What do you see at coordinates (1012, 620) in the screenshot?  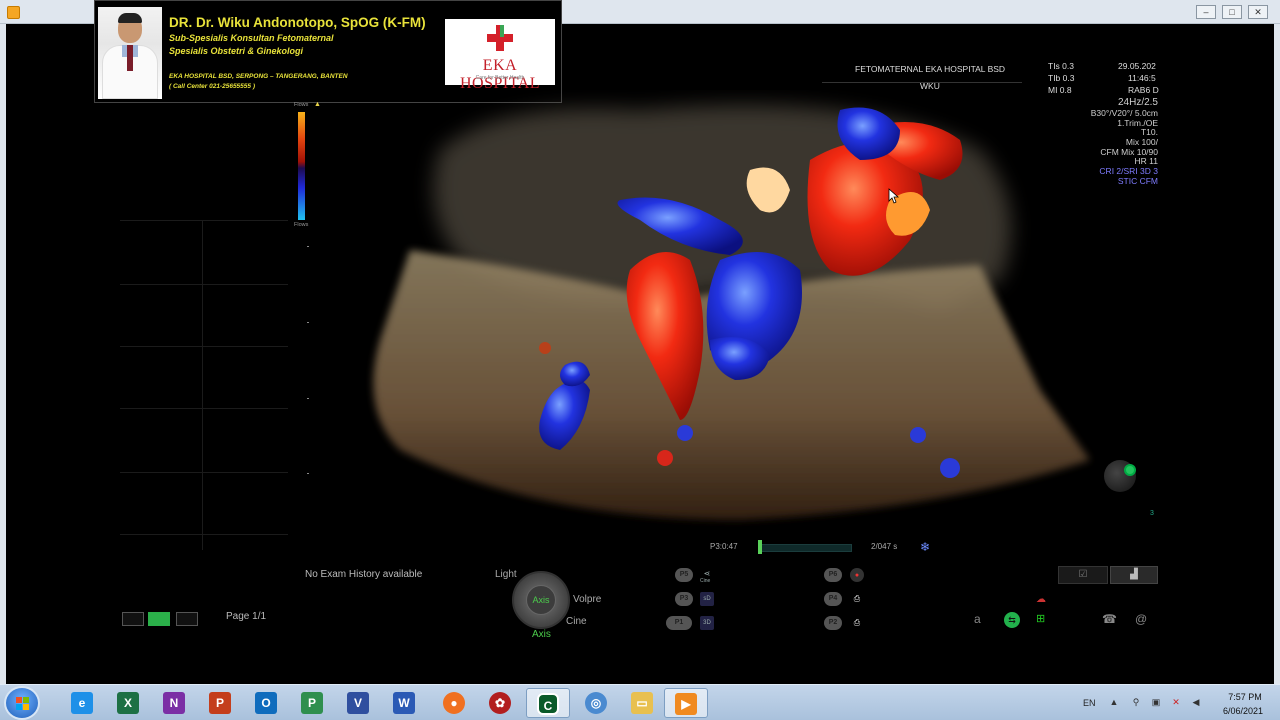 I see `network-status-icon: ⇆` at bounding box center [1012, 620].